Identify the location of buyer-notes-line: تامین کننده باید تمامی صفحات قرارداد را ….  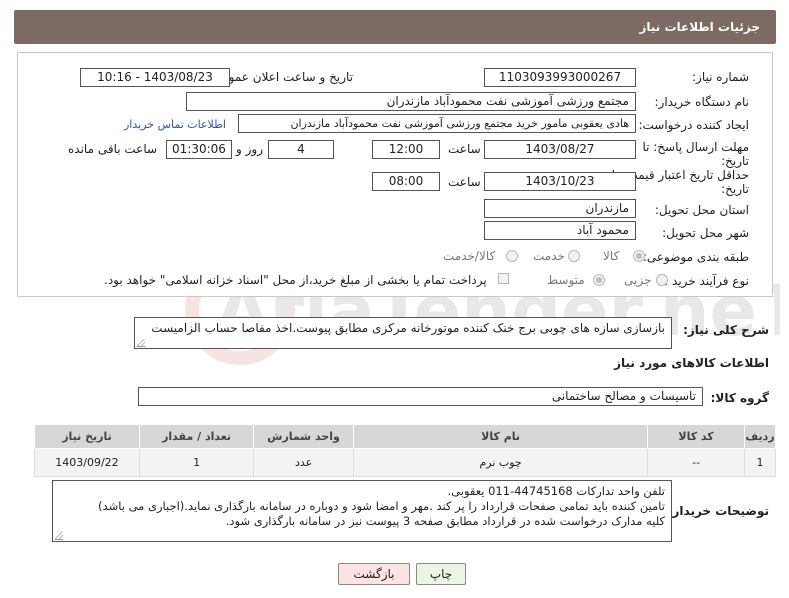
(381, 506).